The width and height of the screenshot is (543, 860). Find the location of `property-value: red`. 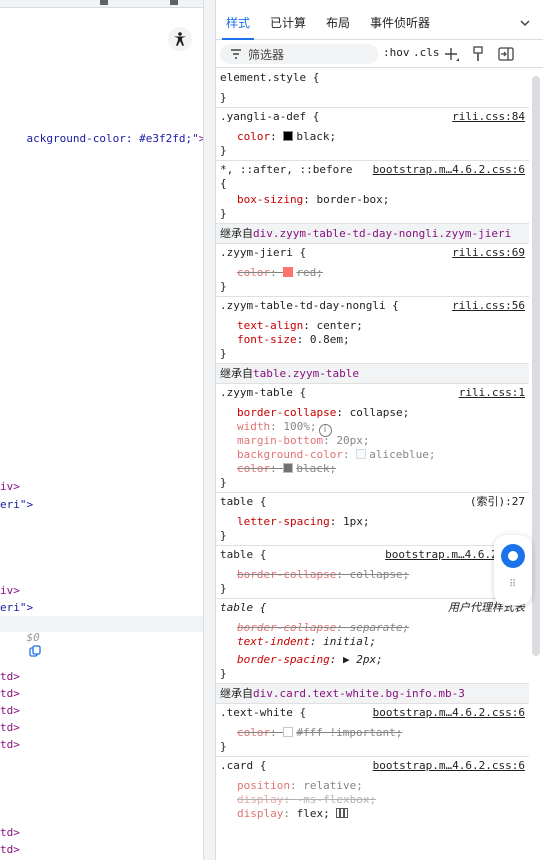

property-value: red is located at coordinates (306, 272).